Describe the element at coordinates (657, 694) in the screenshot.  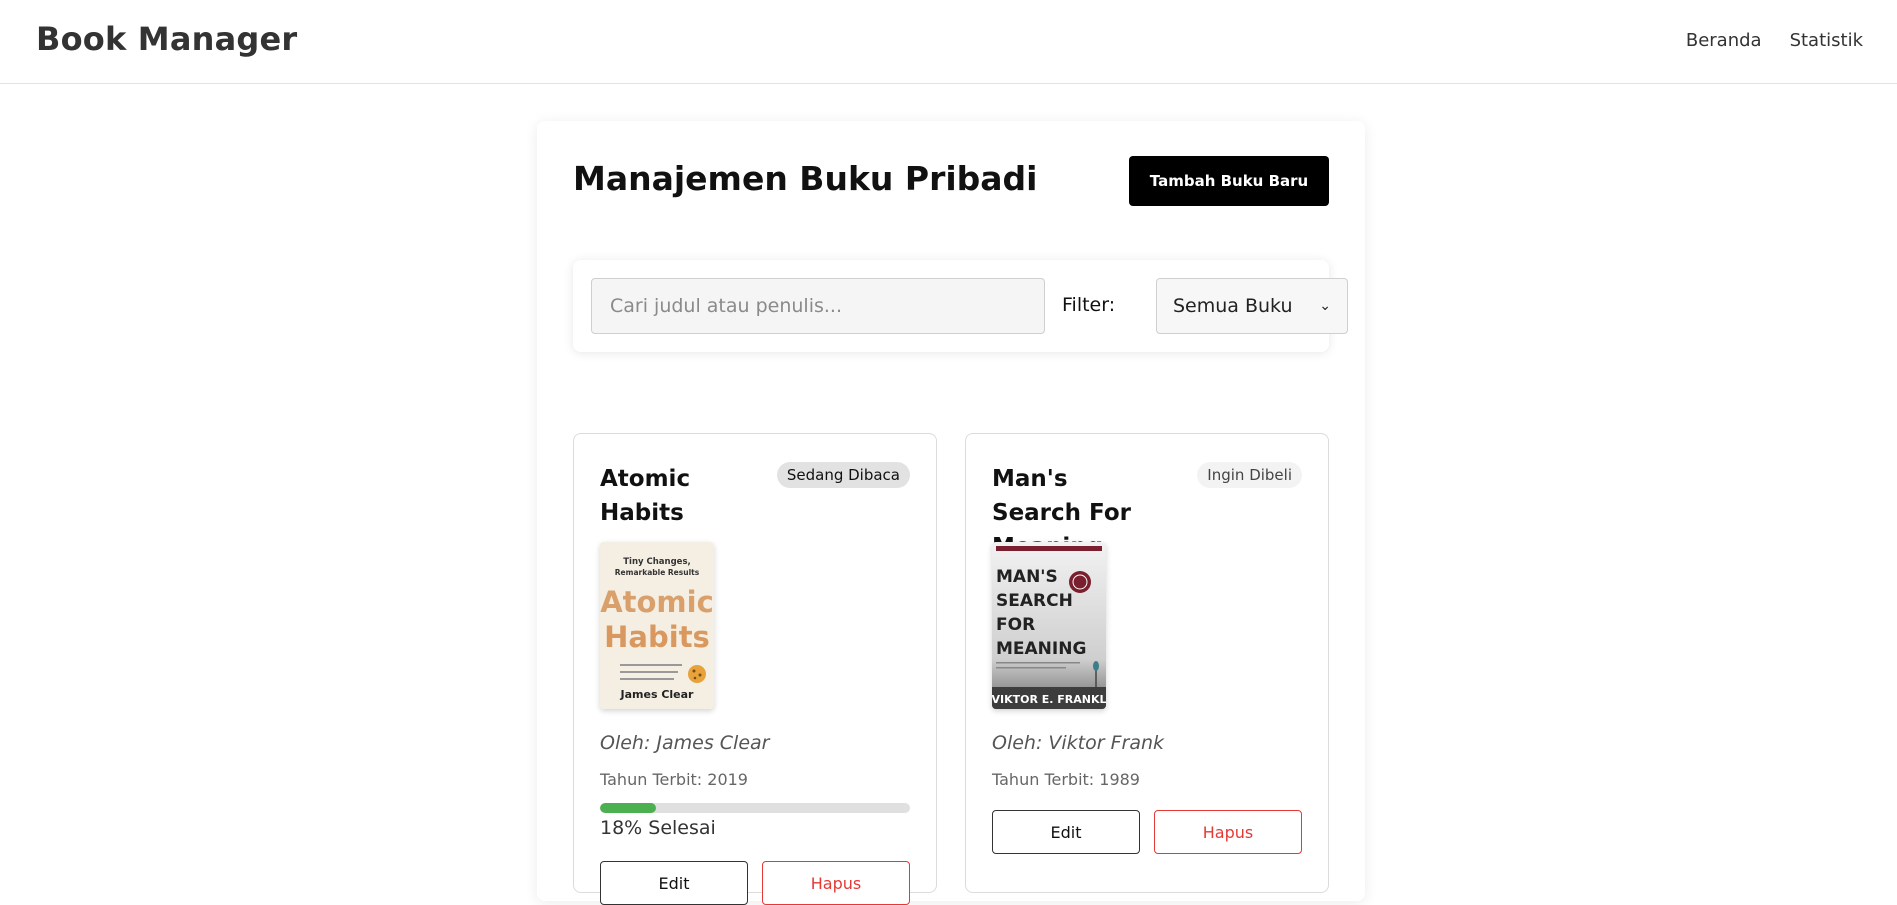
I see `cover-author: James Clear` at that location.